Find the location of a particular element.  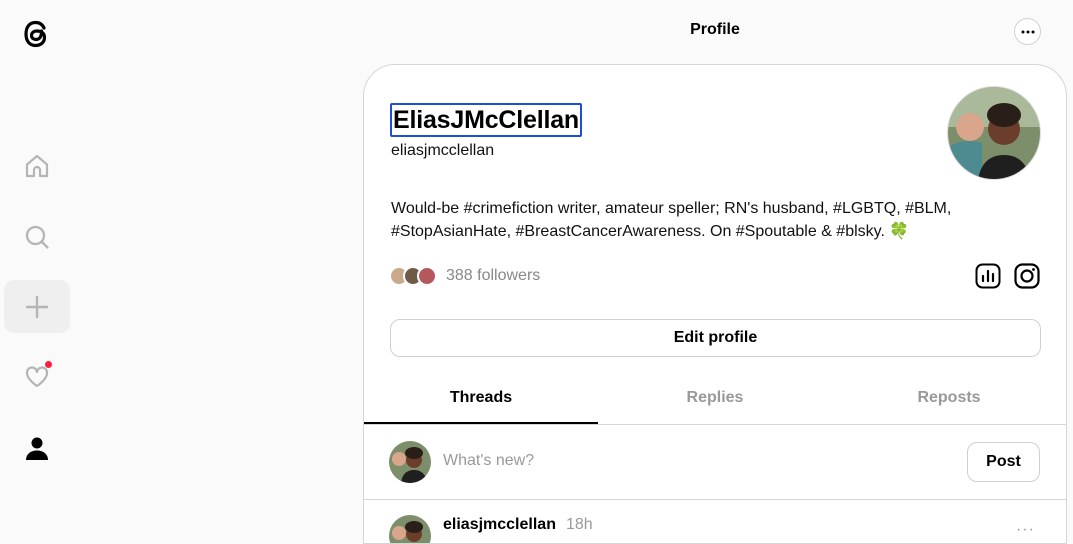

threads-logo is located at coordinates (36, 34).